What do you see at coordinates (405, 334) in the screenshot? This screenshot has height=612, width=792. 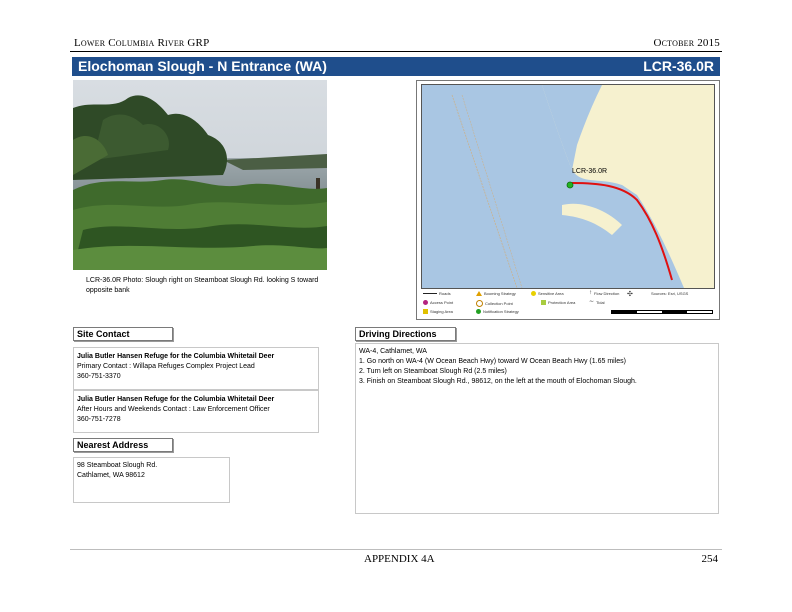 I see `driving-directions-label: Driving Directions` at bounding box center [405, 334].